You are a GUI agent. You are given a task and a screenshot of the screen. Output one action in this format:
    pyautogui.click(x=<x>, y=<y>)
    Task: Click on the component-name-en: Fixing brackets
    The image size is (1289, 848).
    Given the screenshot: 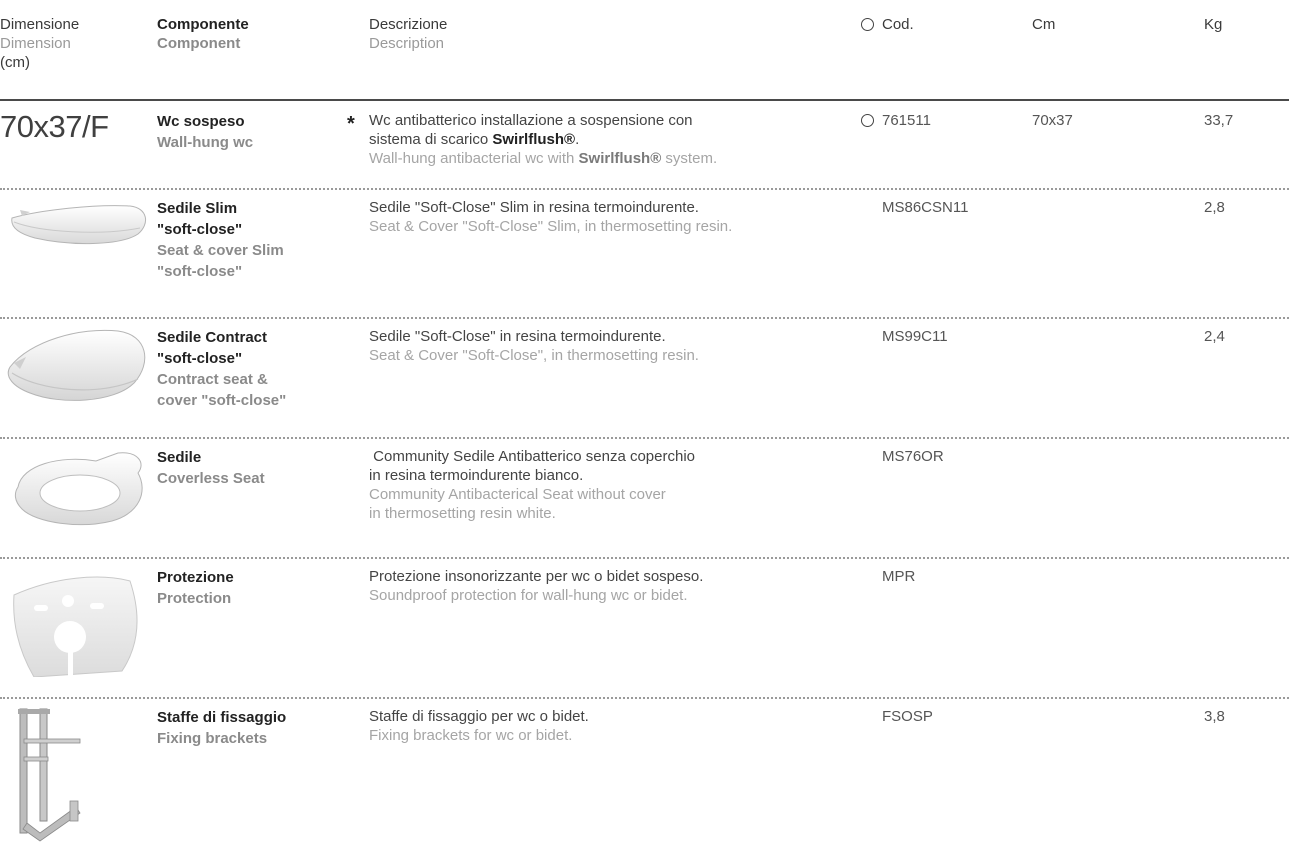 What is the action you would take?
    pyautogui.click(x=212, y=738)
    